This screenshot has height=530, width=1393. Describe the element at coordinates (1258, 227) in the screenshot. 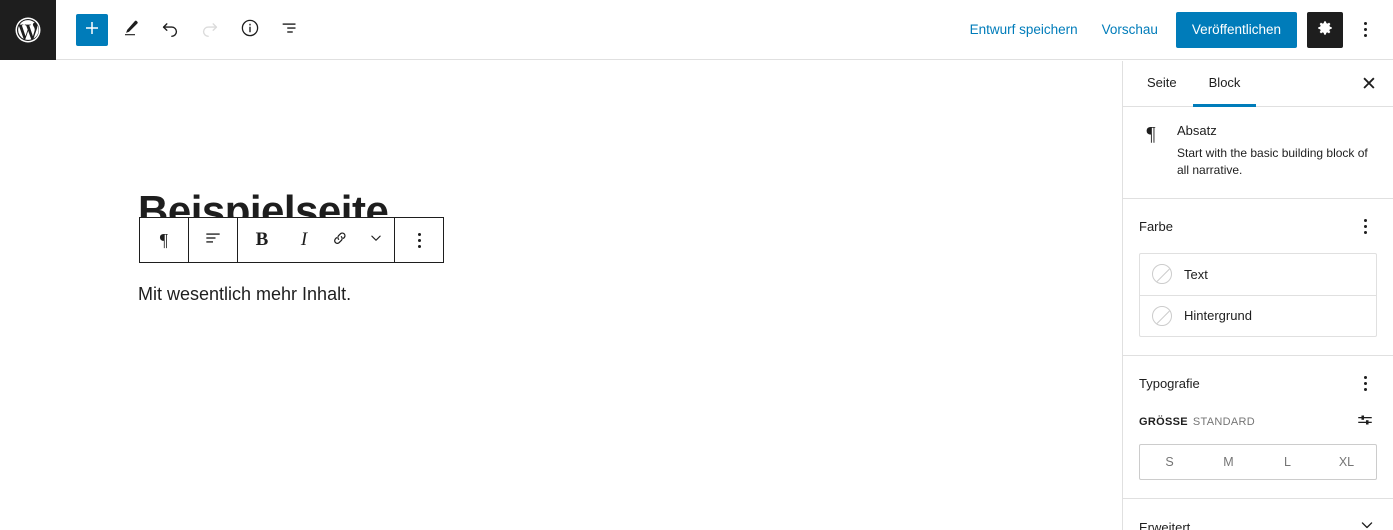

I see `color-section-header: Farbe` at that location.